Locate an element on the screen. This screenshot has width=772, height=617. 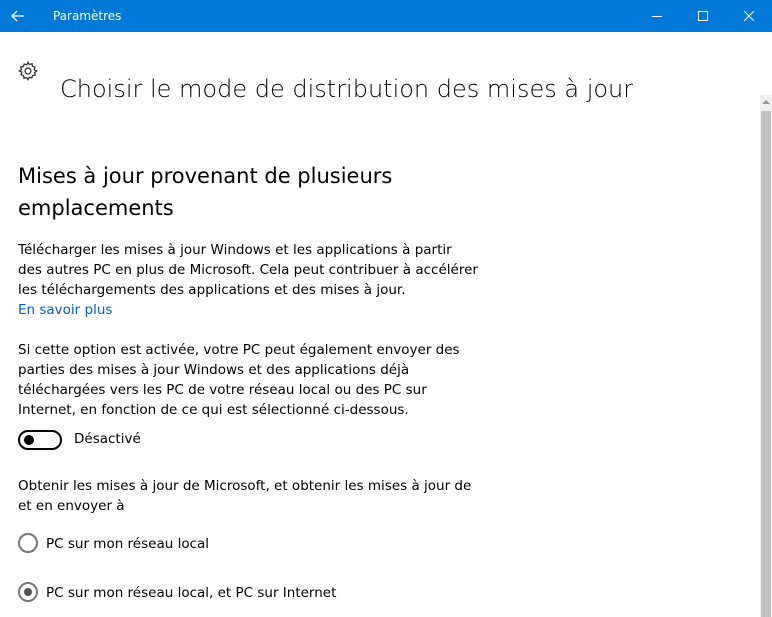
maximize-icon is located at coordinates (703, 16).